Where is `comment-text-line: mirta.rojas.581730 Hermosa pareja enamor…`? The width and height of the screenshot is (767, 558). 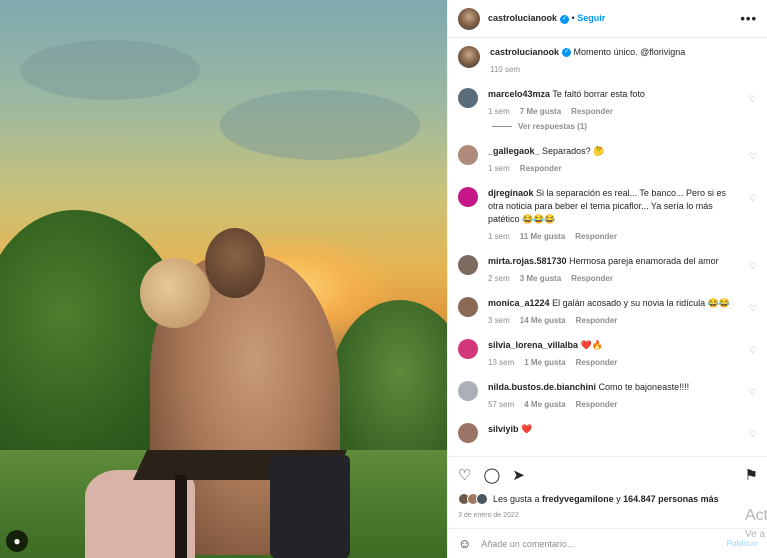 comment-text-line: mirta.rojas.581730 Hermosa pareja enamor… is located at coordinates (612, 261).